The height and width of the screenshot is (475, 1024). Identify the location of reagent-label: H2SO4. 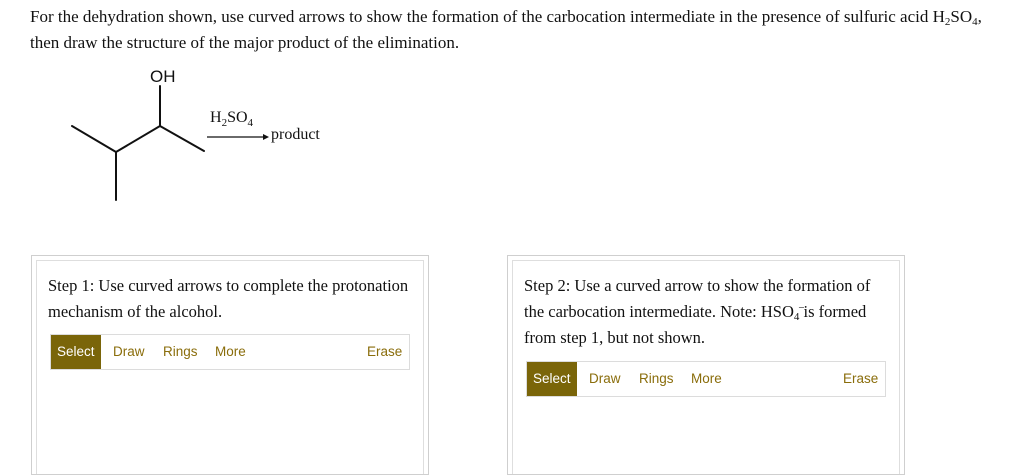
(232, 119).